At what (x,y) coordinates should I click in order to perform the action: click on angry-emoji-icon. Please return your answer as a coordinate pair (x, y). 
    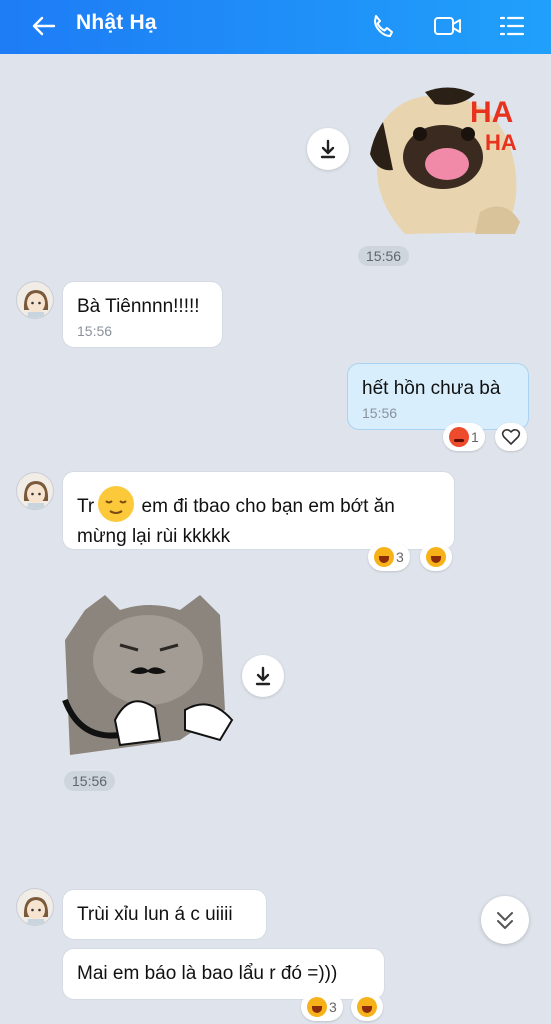
    Looking at the image, I should click on (459, 437).